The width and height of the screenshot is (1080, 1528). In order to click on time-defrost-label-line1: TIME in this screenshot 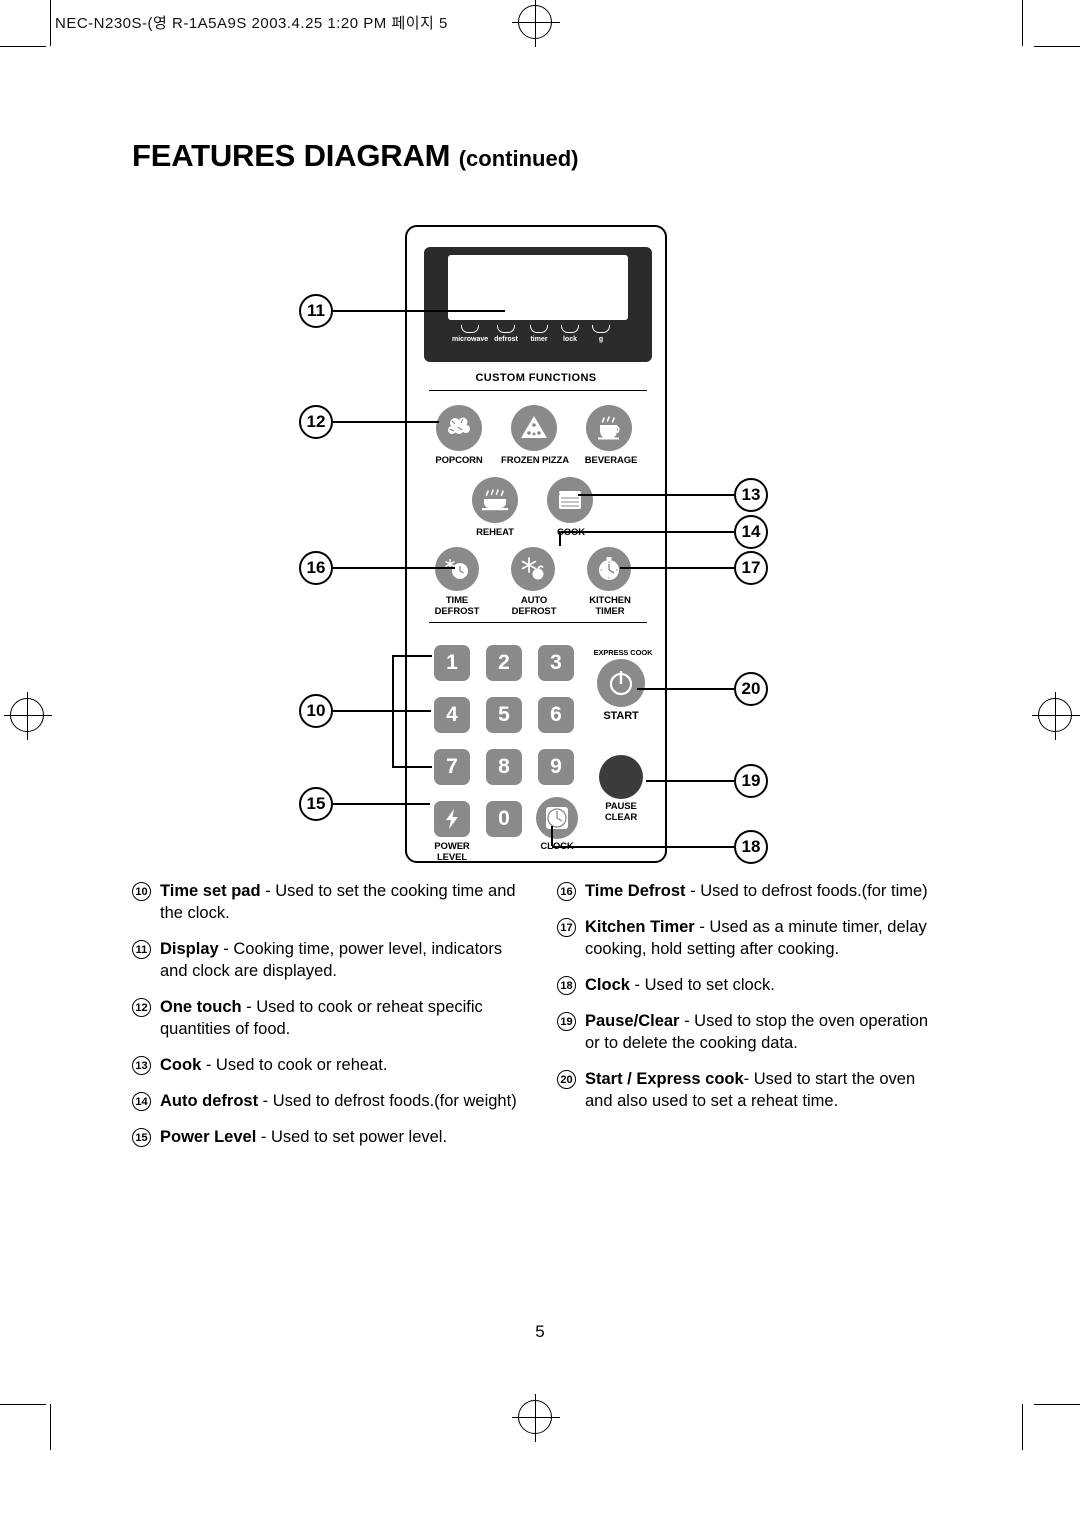, I will do `click(457, 600)`.